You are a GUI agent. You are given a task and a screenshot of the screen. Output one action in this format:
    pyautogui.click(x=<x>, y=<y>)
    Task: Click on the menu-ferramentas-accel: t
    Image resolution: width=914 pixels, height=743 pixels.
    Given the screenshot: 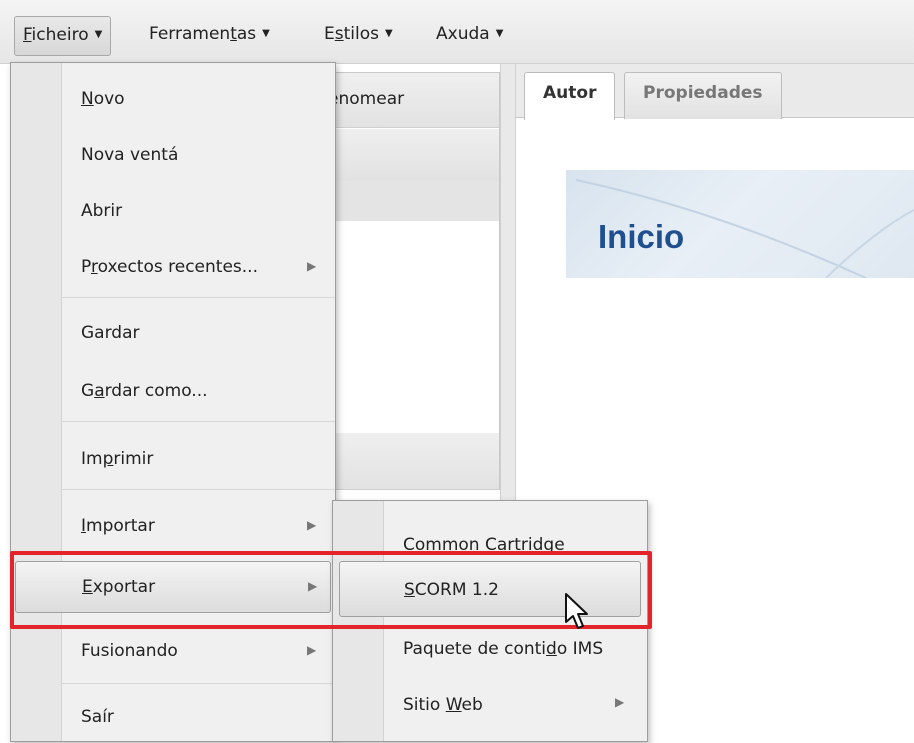 What is the action you would take?
    pyautogui.click(x=233, y=34)
    